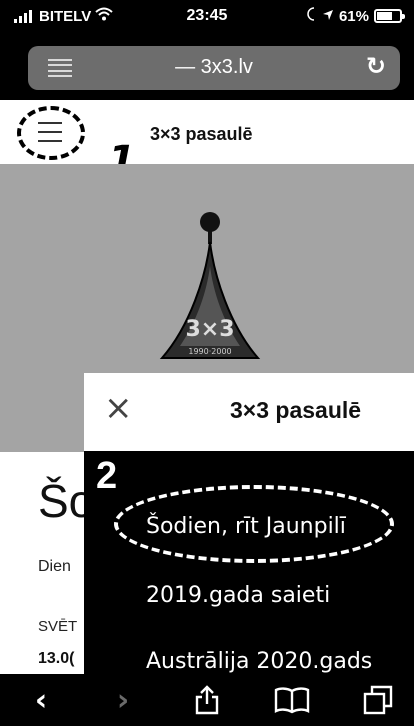 The image size is (414, 726). What do you see at coordinates (238, 595) in the screenshot?
I see `menu-item-2019-gada-saieti: 2019.gada saieti` at bounding box center [238, 595].